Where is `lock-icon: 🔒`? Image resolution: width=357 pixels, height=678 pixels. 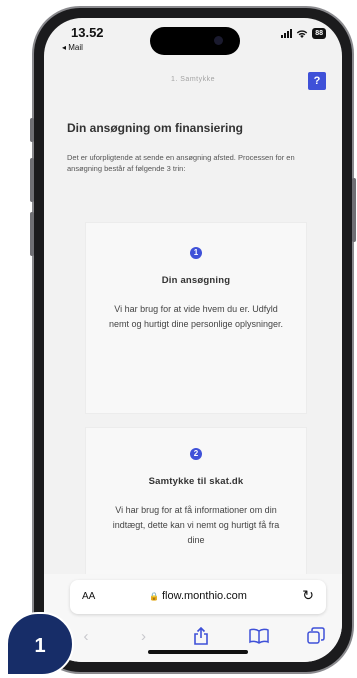
lock-icon: 🔒 is located at coordinates (154, 596).